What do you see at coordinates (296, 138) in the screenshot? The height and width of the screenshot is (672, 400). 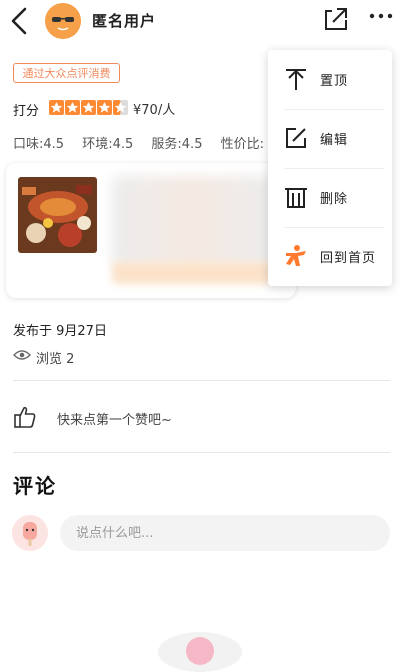 I see `edit-icon` at bounding box center [296, 138].